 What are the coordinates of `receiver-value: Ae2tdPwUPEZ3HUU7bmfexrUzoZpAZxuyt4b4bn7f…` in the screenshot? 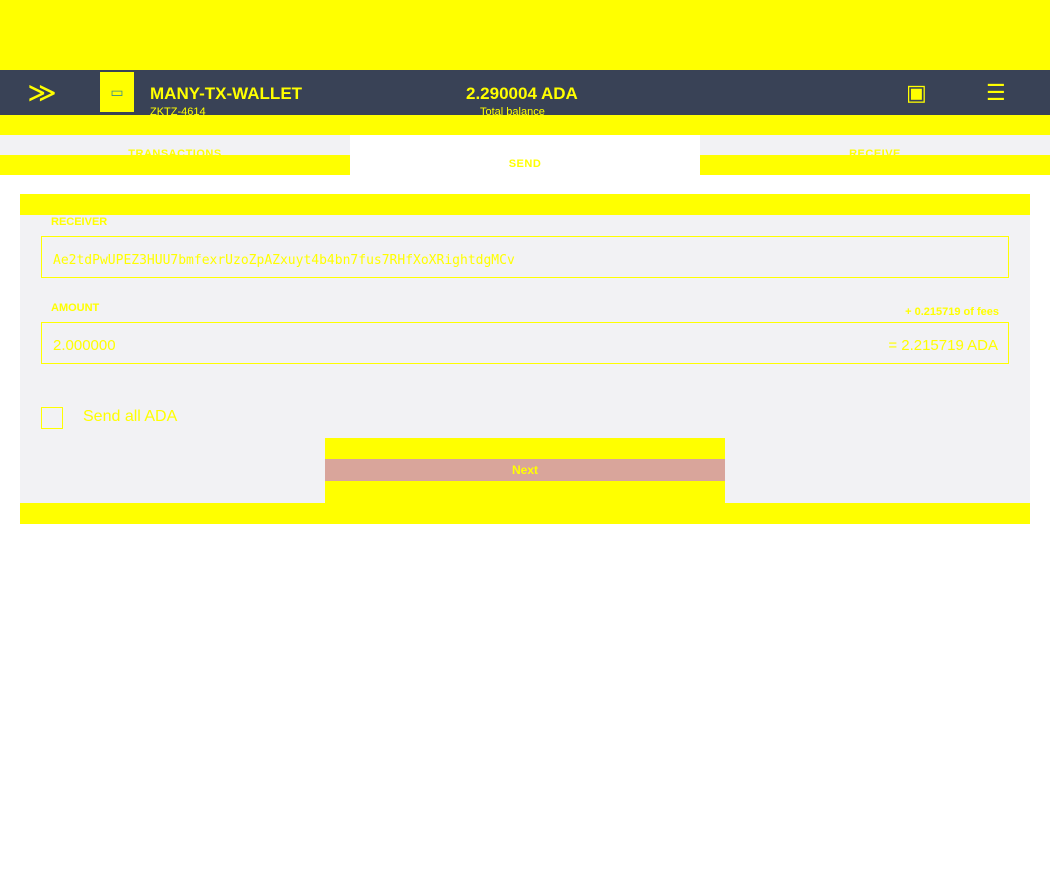 It's located at (284, 260).